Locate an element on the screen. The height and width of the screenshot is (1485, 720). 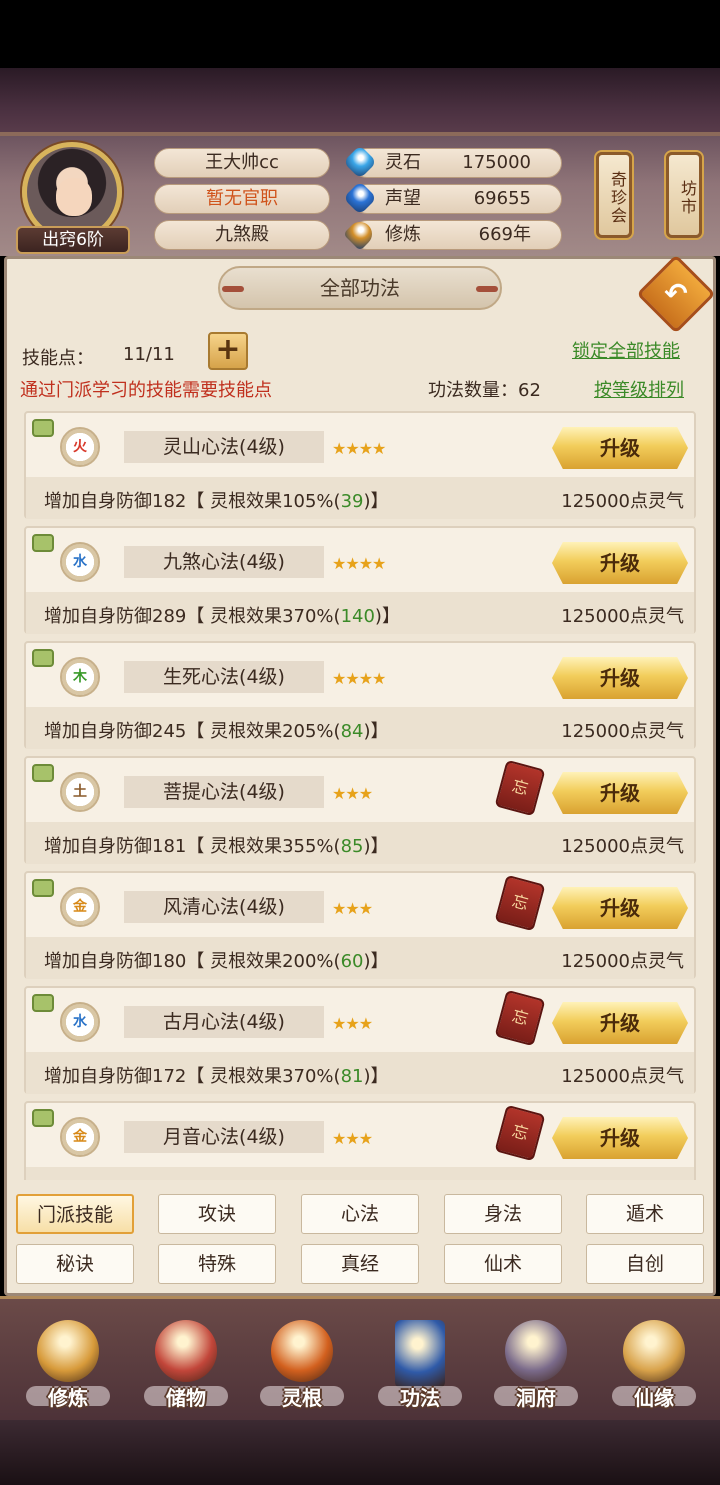
nav-cultivate: 修炼 is located at coordinates (68, 1360).